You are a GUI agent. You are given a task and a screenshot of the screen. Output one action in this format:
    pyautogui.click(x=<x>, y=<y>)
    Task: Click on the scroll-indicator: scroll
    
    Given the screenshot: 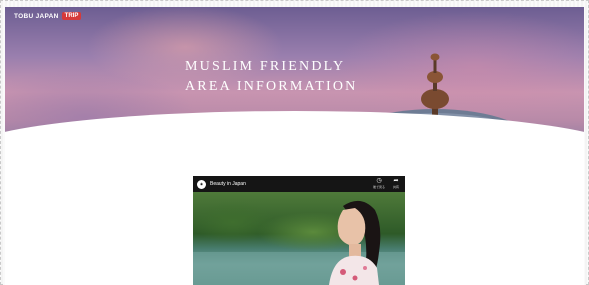 What is the action you would take?
    pyautogui.click(x=302, y=123)
    